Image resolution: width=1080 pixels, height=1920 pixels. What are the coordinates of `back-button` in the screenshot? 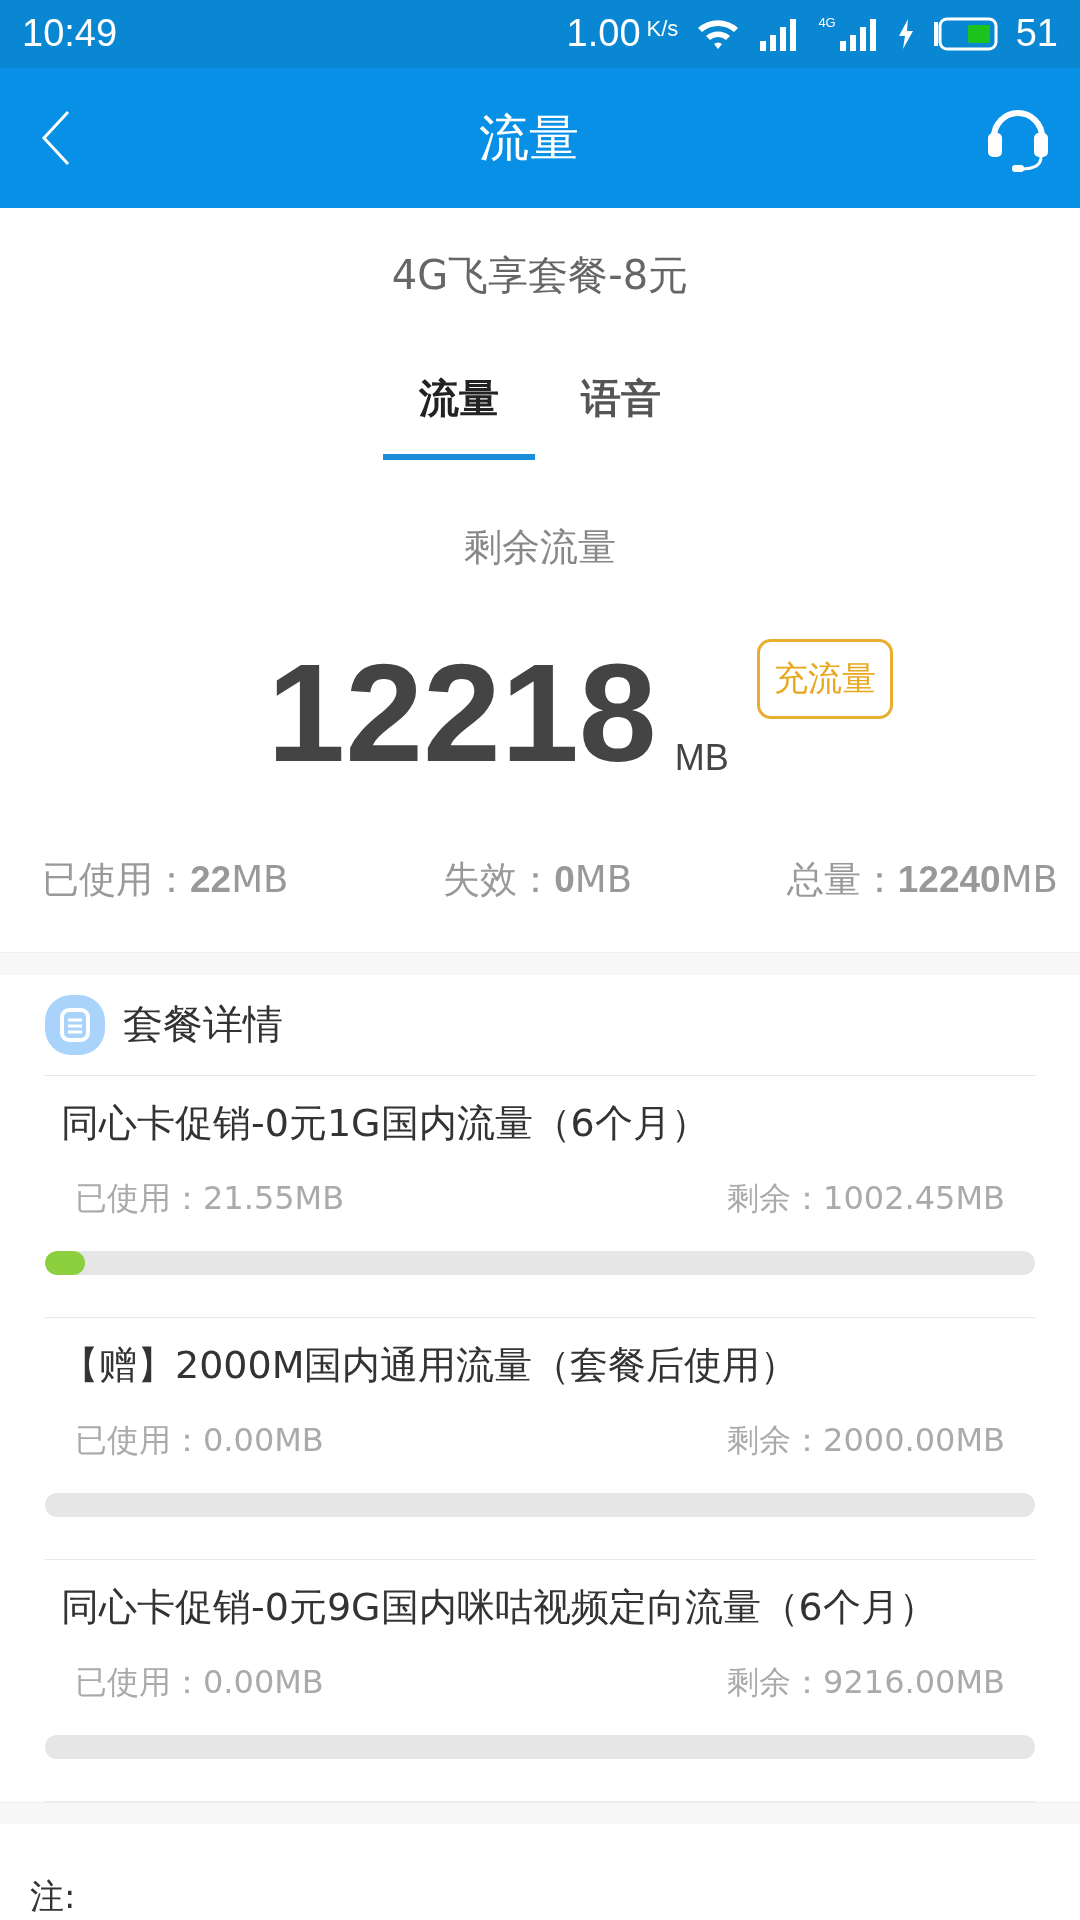 It's located at (56, 138).